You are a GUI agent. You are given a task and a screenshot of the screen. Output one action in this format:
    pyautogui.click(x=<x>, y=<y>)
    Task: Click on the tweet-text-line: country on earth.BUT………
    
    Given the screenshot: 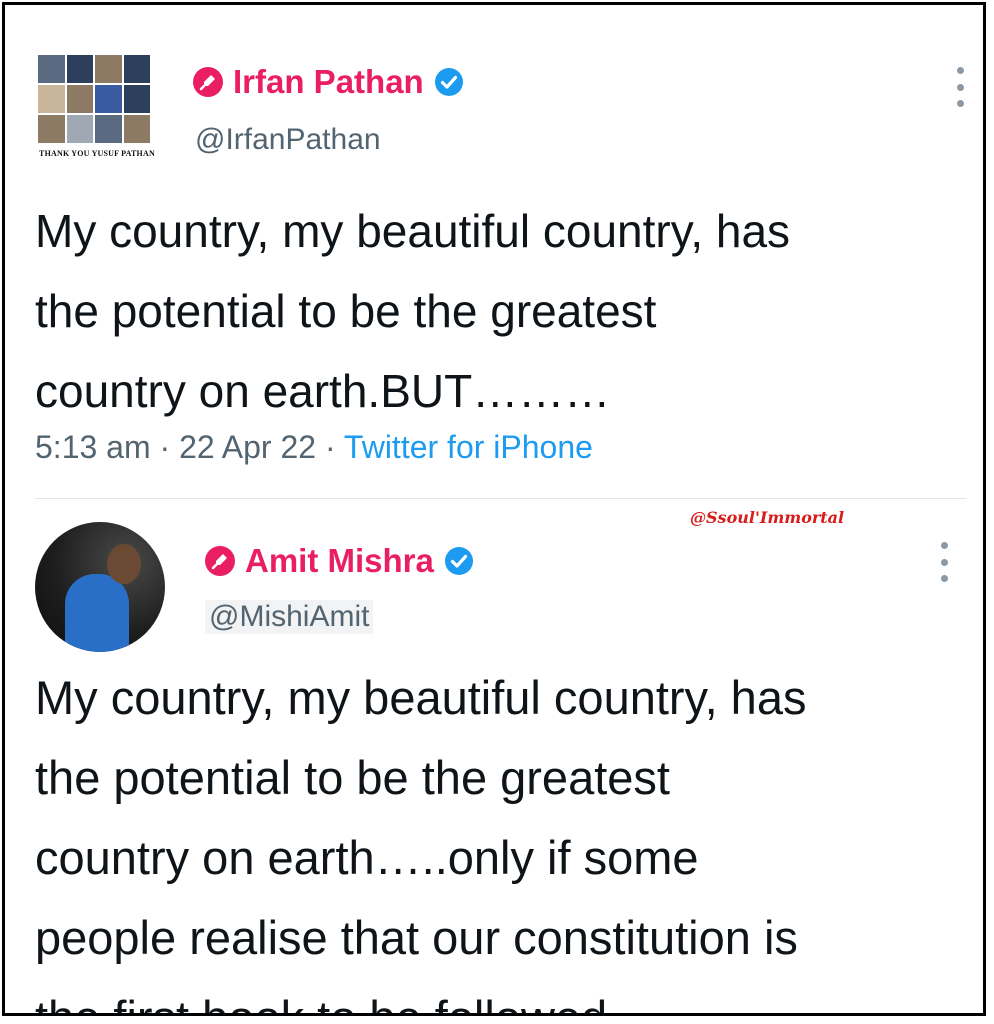 What is the action you would take?
    pyautogui.click(x=323, y=391)
    